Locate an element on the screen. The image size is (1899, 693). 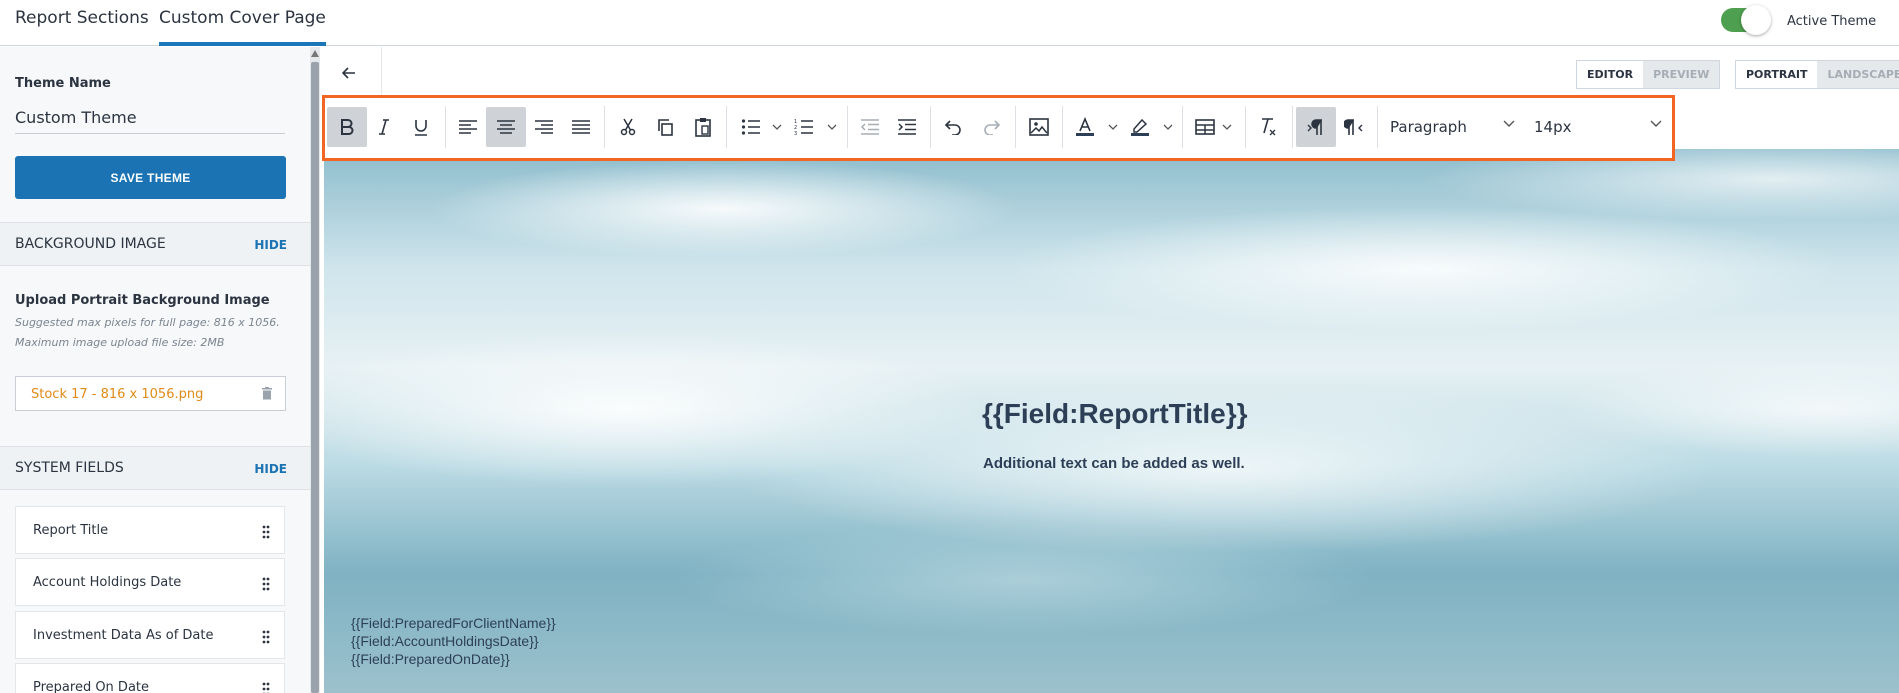
orientation-toggle: PORTRAIT LANDSCAPE is located at coordinates (1817, 74).